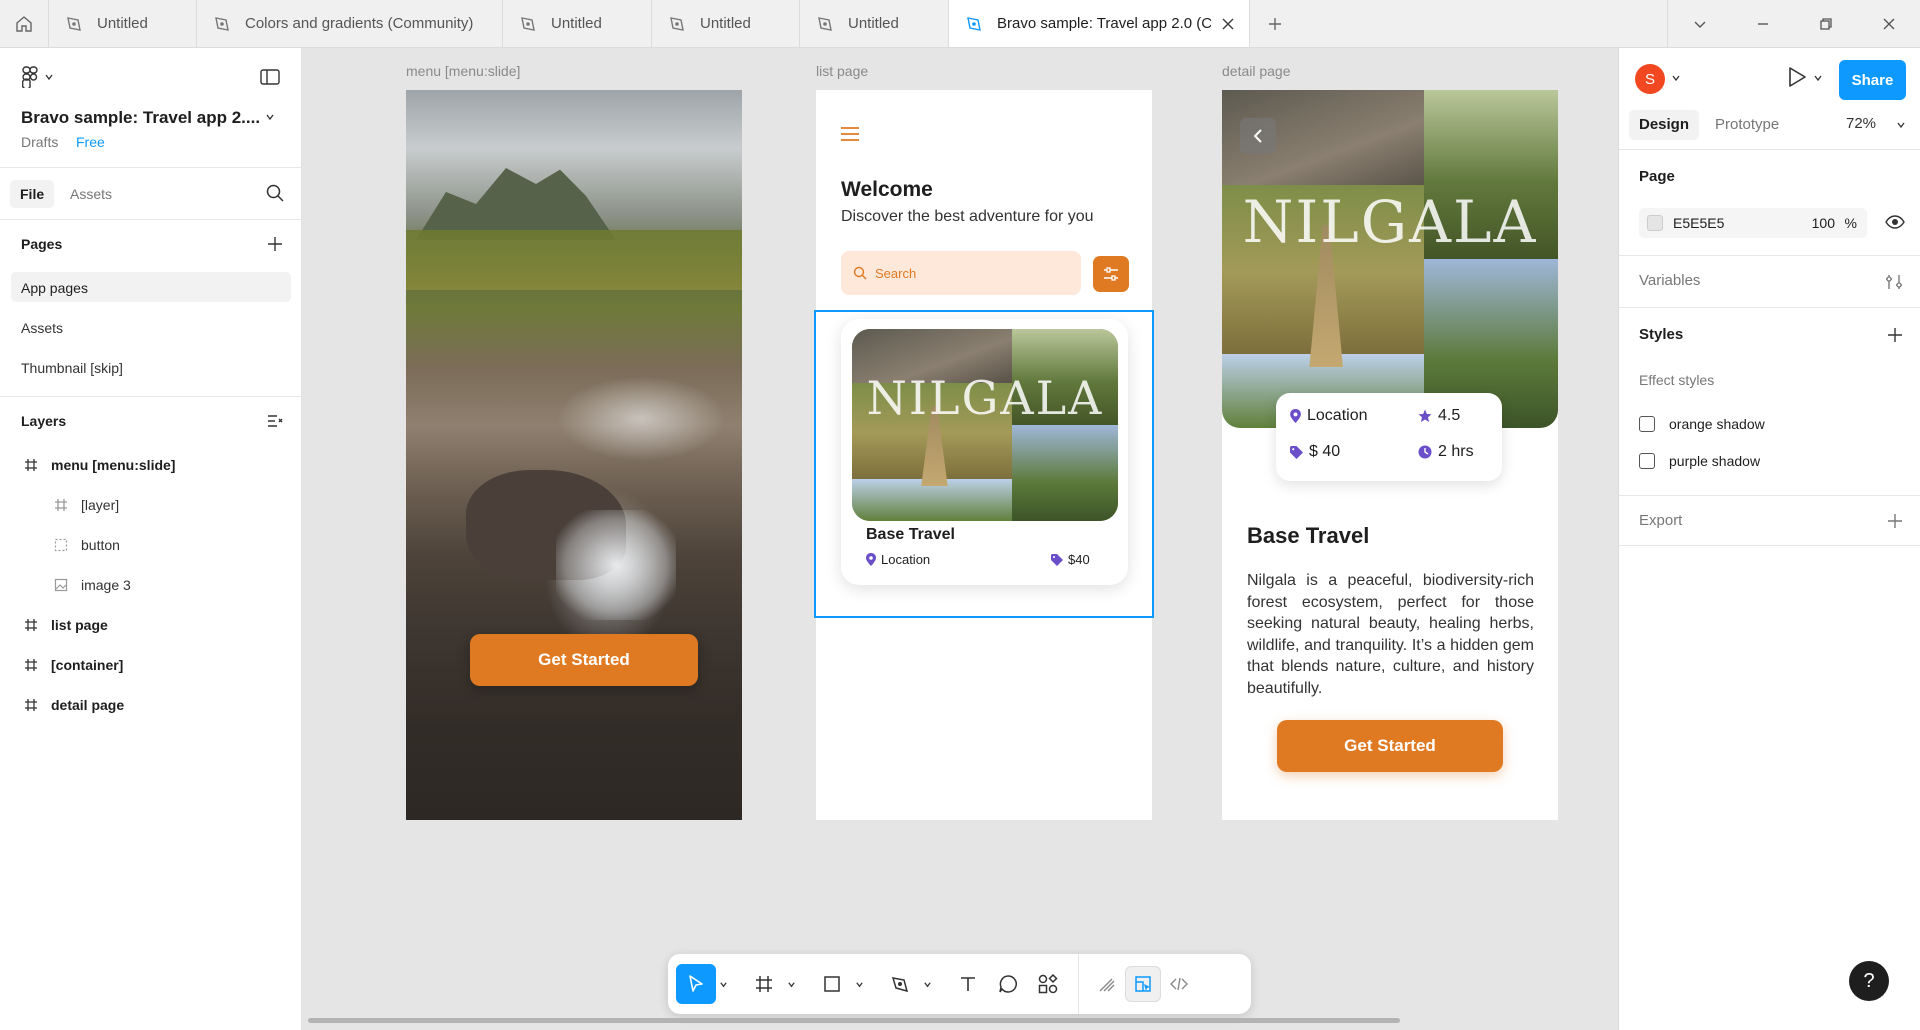  I want to click on comment-tool, so click(1008, 984).